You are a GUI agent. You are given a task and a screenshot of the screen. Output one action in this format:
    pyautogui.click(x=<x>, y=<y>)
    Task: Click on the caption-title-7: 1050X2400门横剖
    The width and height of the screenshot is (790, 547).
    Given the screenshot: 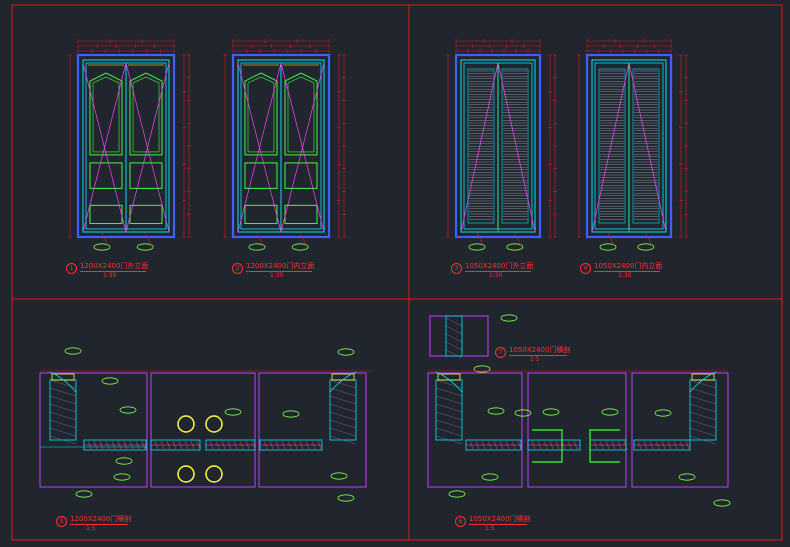 What is the action you would take?
    pyautogui.click(x=540, y=350)
    